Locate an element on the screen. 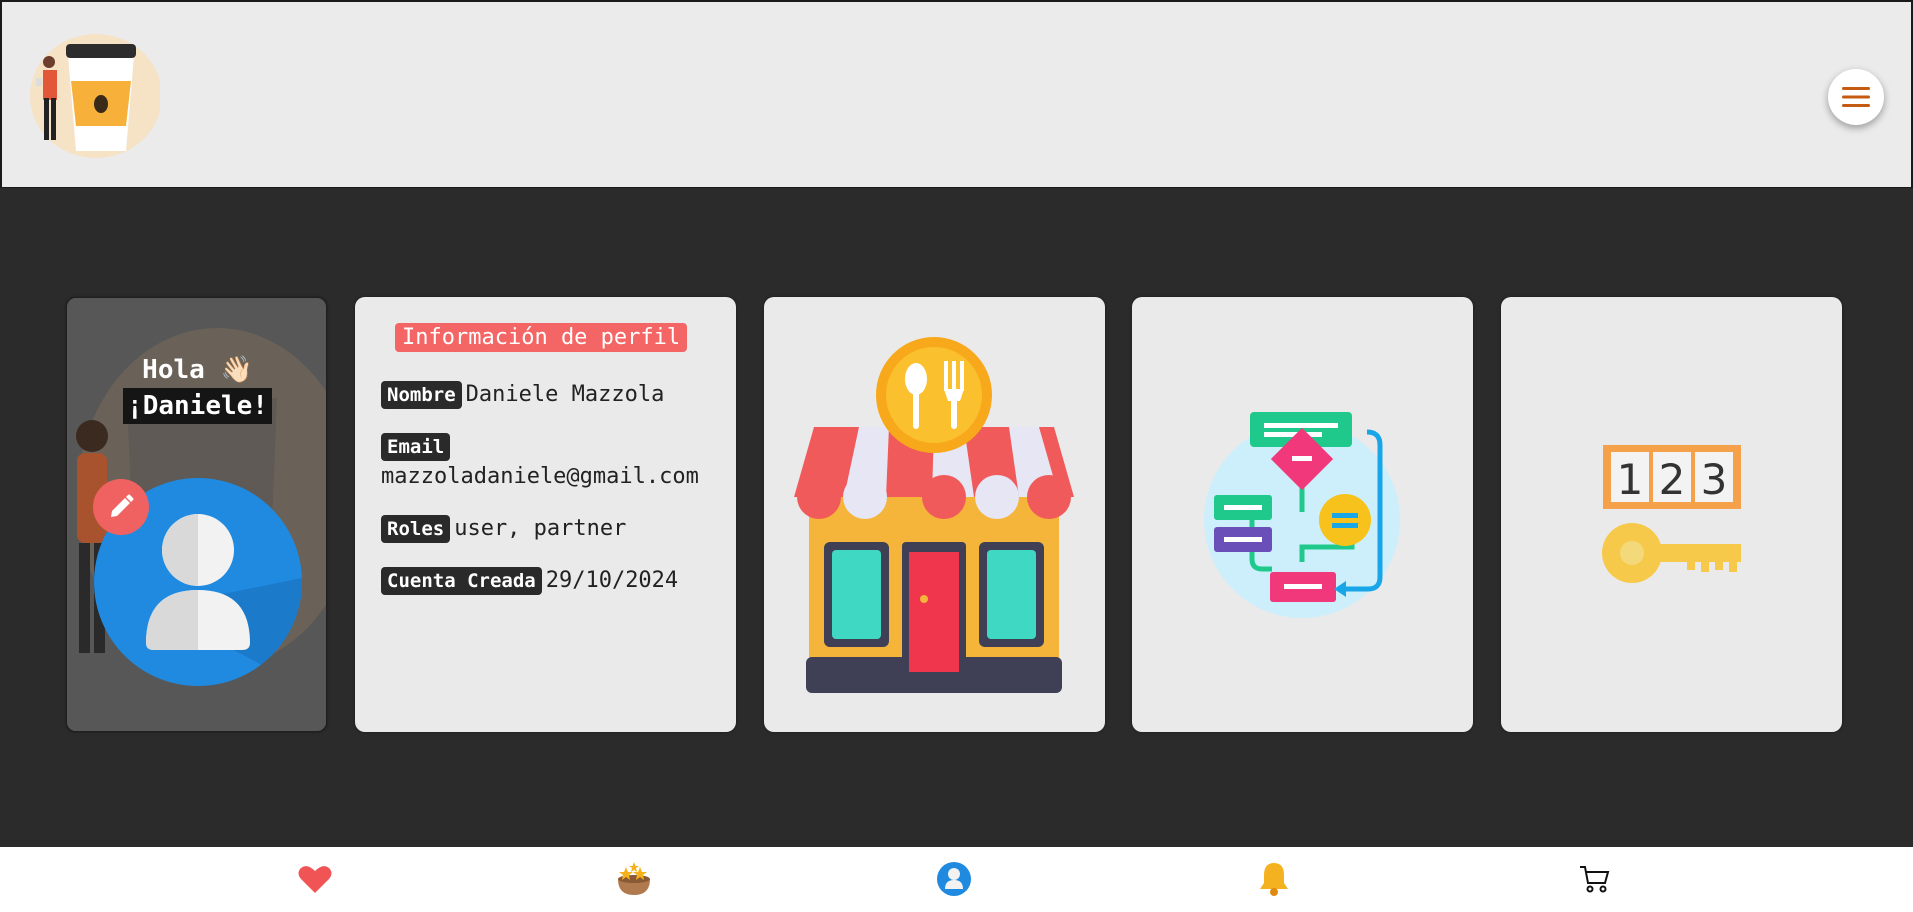 The height and width of the screenshot is (912, 1913). flowchart-card is located at coordinates (1302, 514).